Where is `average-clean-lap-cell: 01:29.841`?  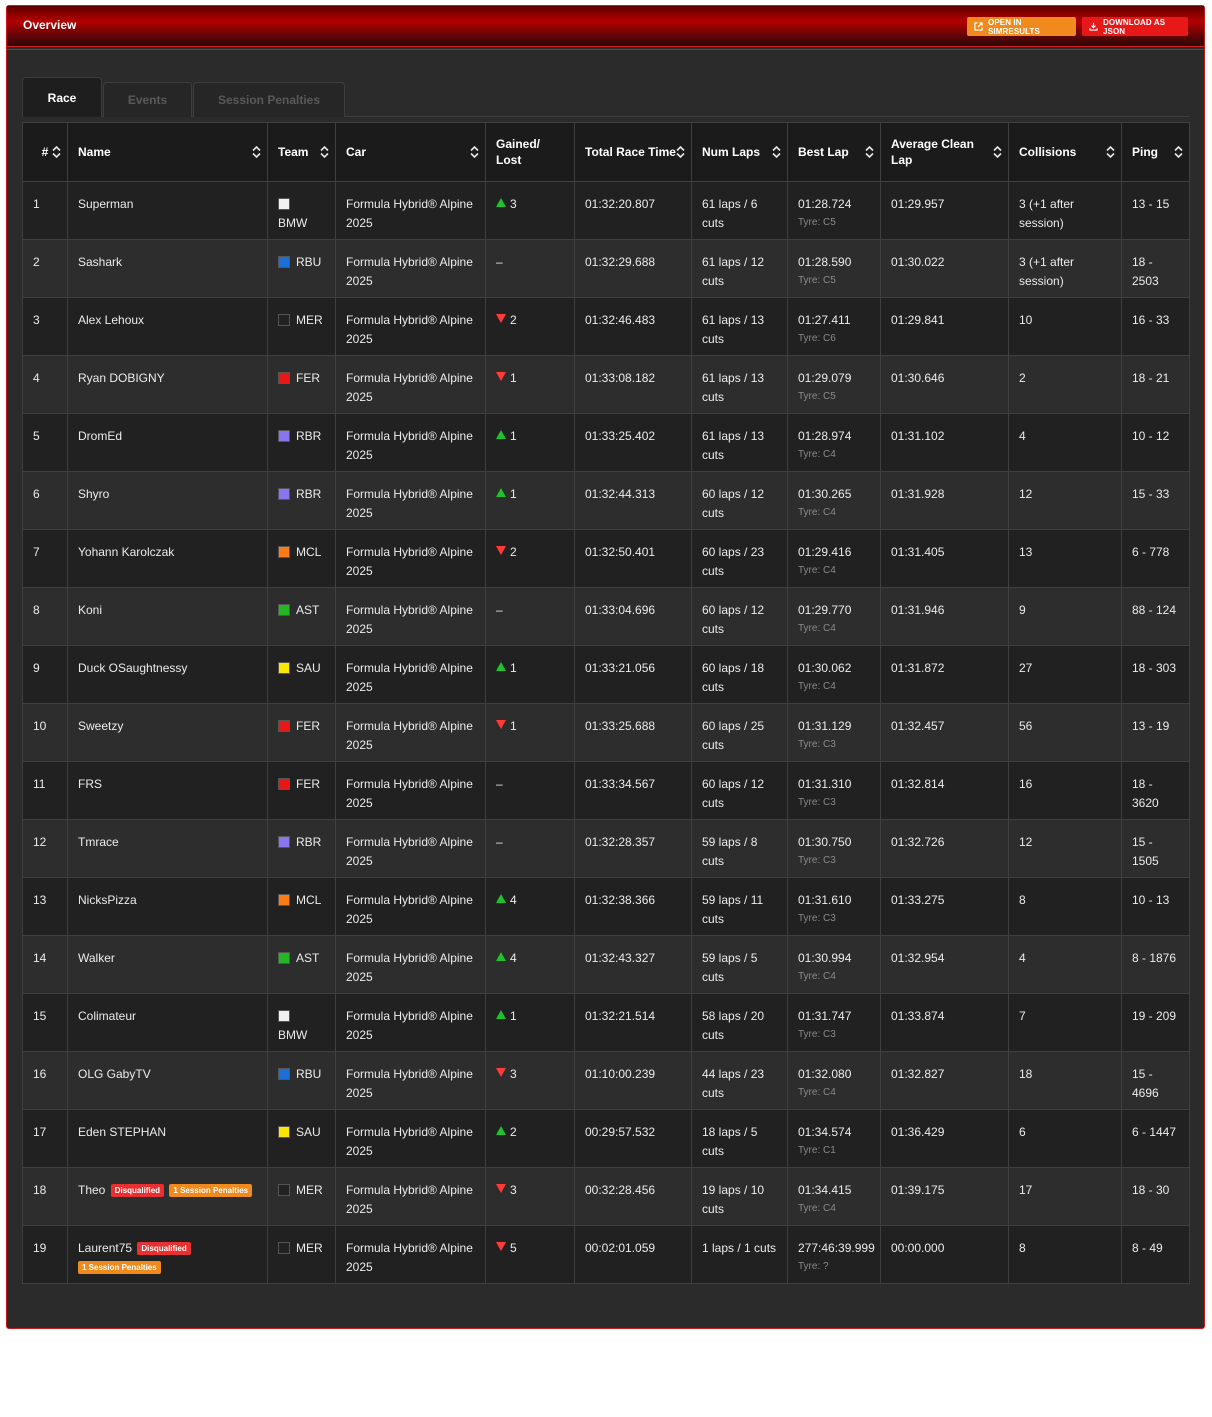 average-clean-lap-cell: 01:29.841 is located at coordinates (944, 326).